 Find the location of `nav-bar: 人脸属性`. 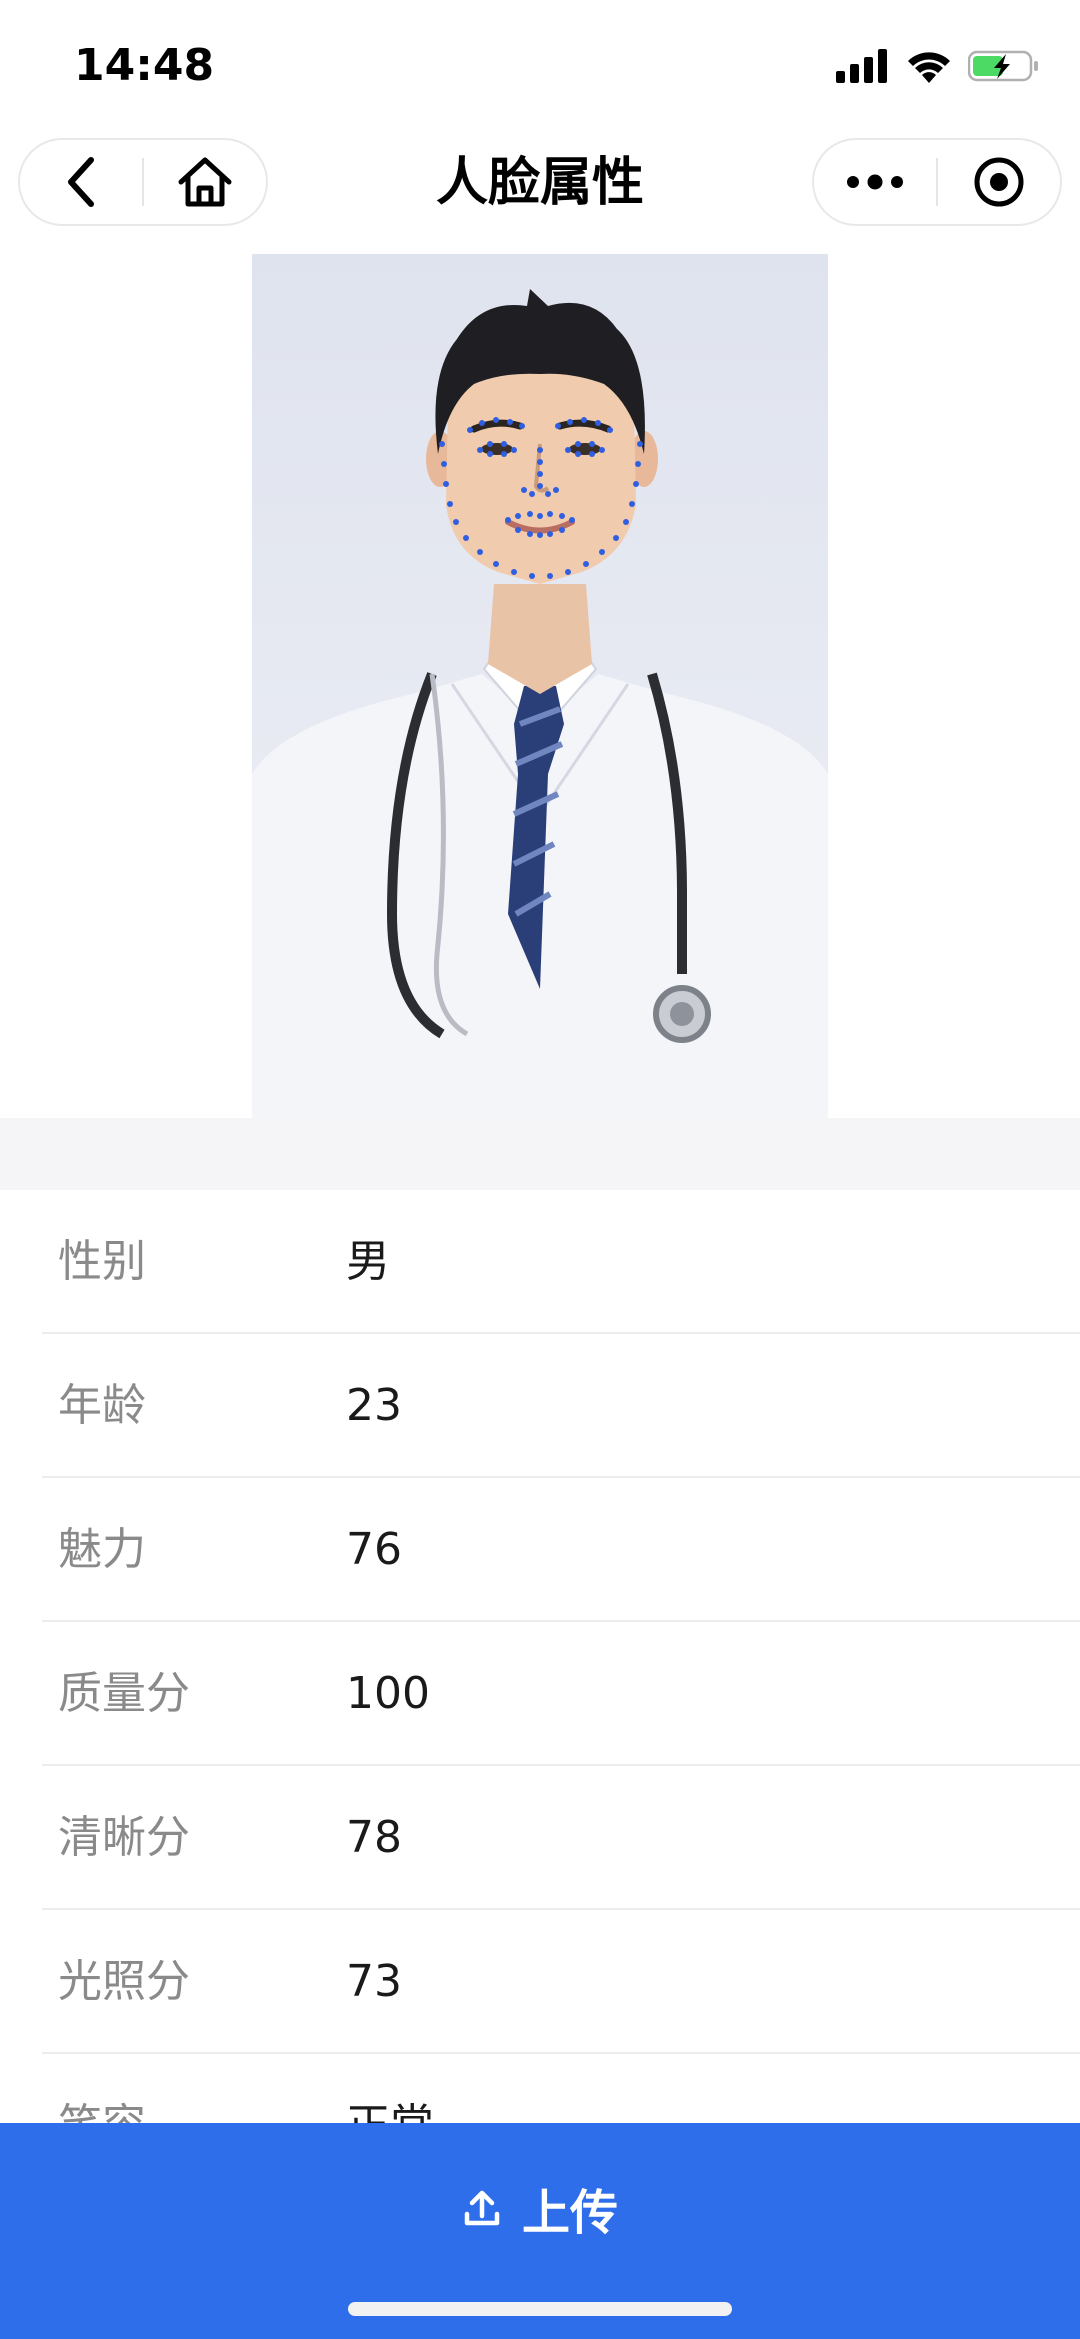

nav-bar: 人脸属性 is located at coordinates (540, 185).